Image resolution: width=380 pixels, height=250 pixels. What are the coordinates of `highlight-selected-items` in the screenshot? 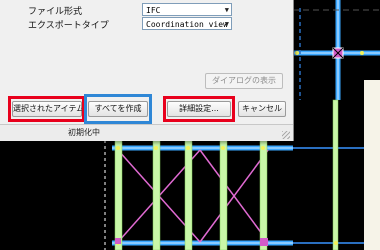 It's located at (46, 109).